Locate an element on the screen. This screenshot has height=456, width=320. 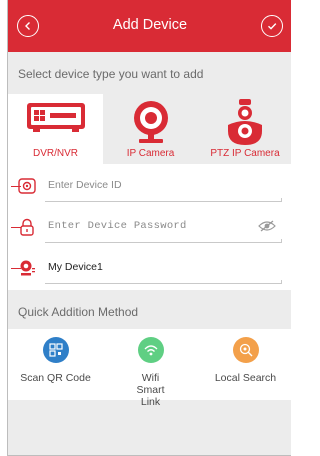
device-type-label: IP Camera is located at coordinates (150, 153).